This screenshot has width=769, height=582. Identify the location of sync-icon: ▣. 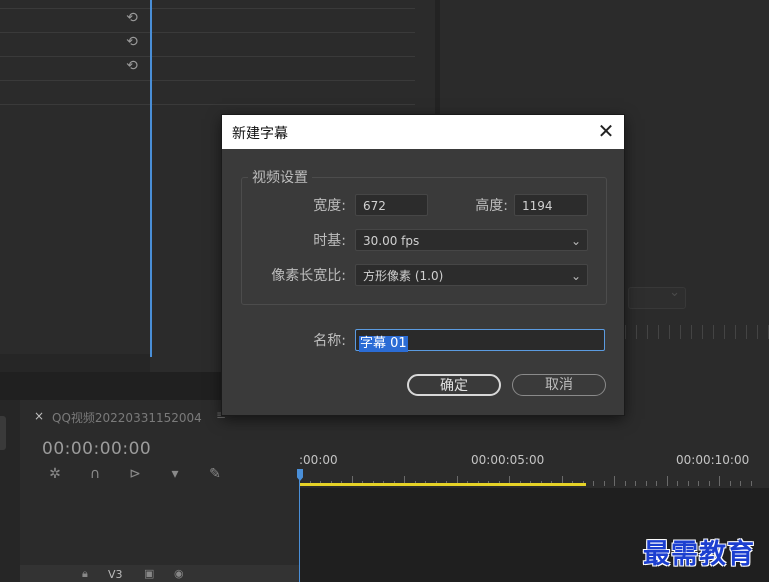
(149, 573).